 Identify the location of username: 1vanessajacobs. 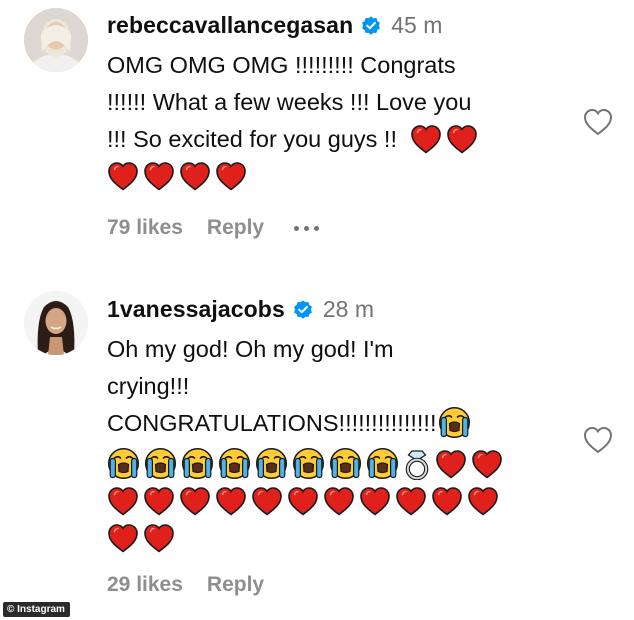
(196, 309).